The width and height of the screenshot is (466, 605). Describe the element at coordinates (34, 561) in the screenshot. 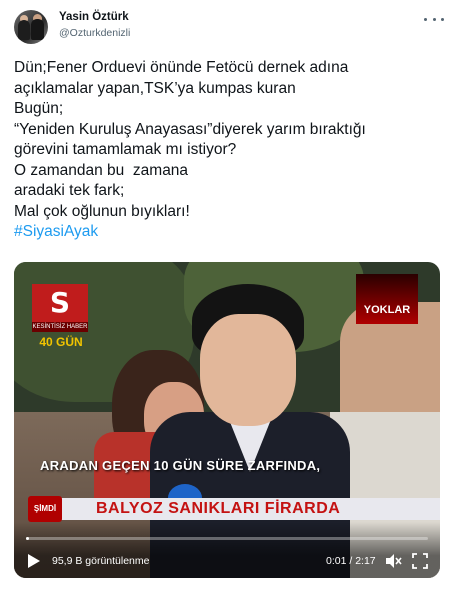

I see `play-icon` at that location.